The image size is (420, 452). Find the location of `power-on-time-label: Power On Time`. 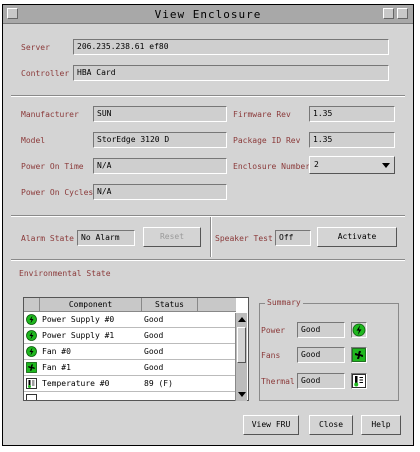

power-on-time-label: Power On Time is located at coordinates (52, 166).